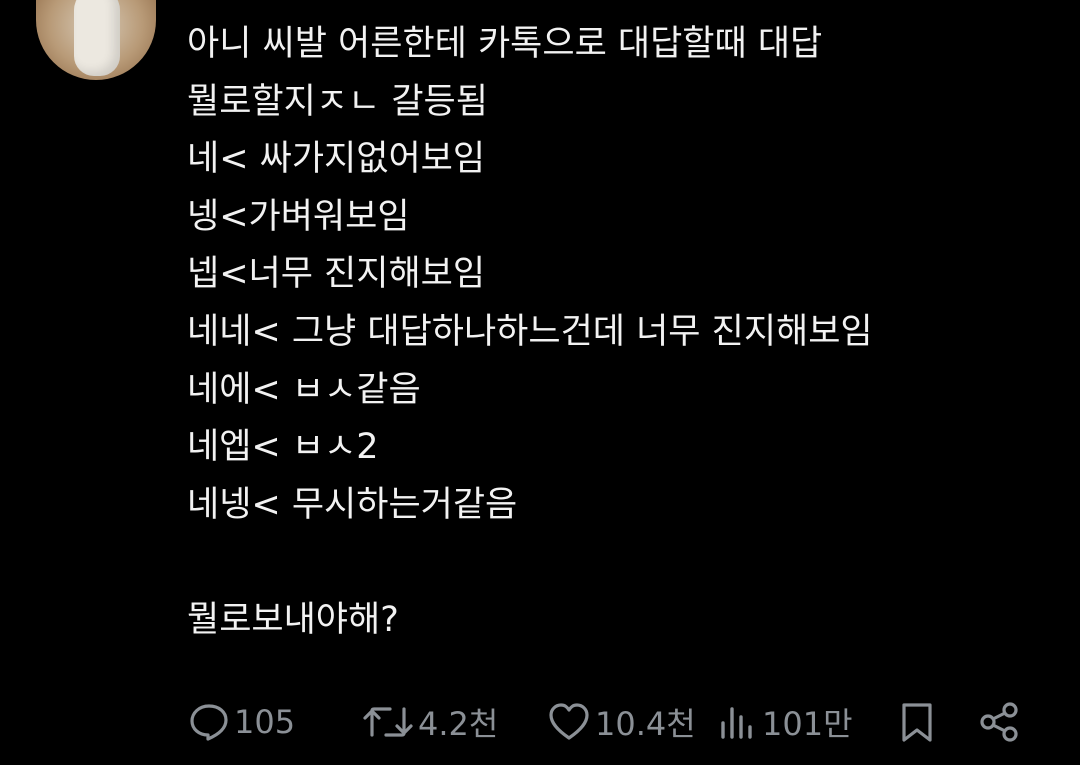  I want to click on repost-arrows-icon, so click(388, 722).